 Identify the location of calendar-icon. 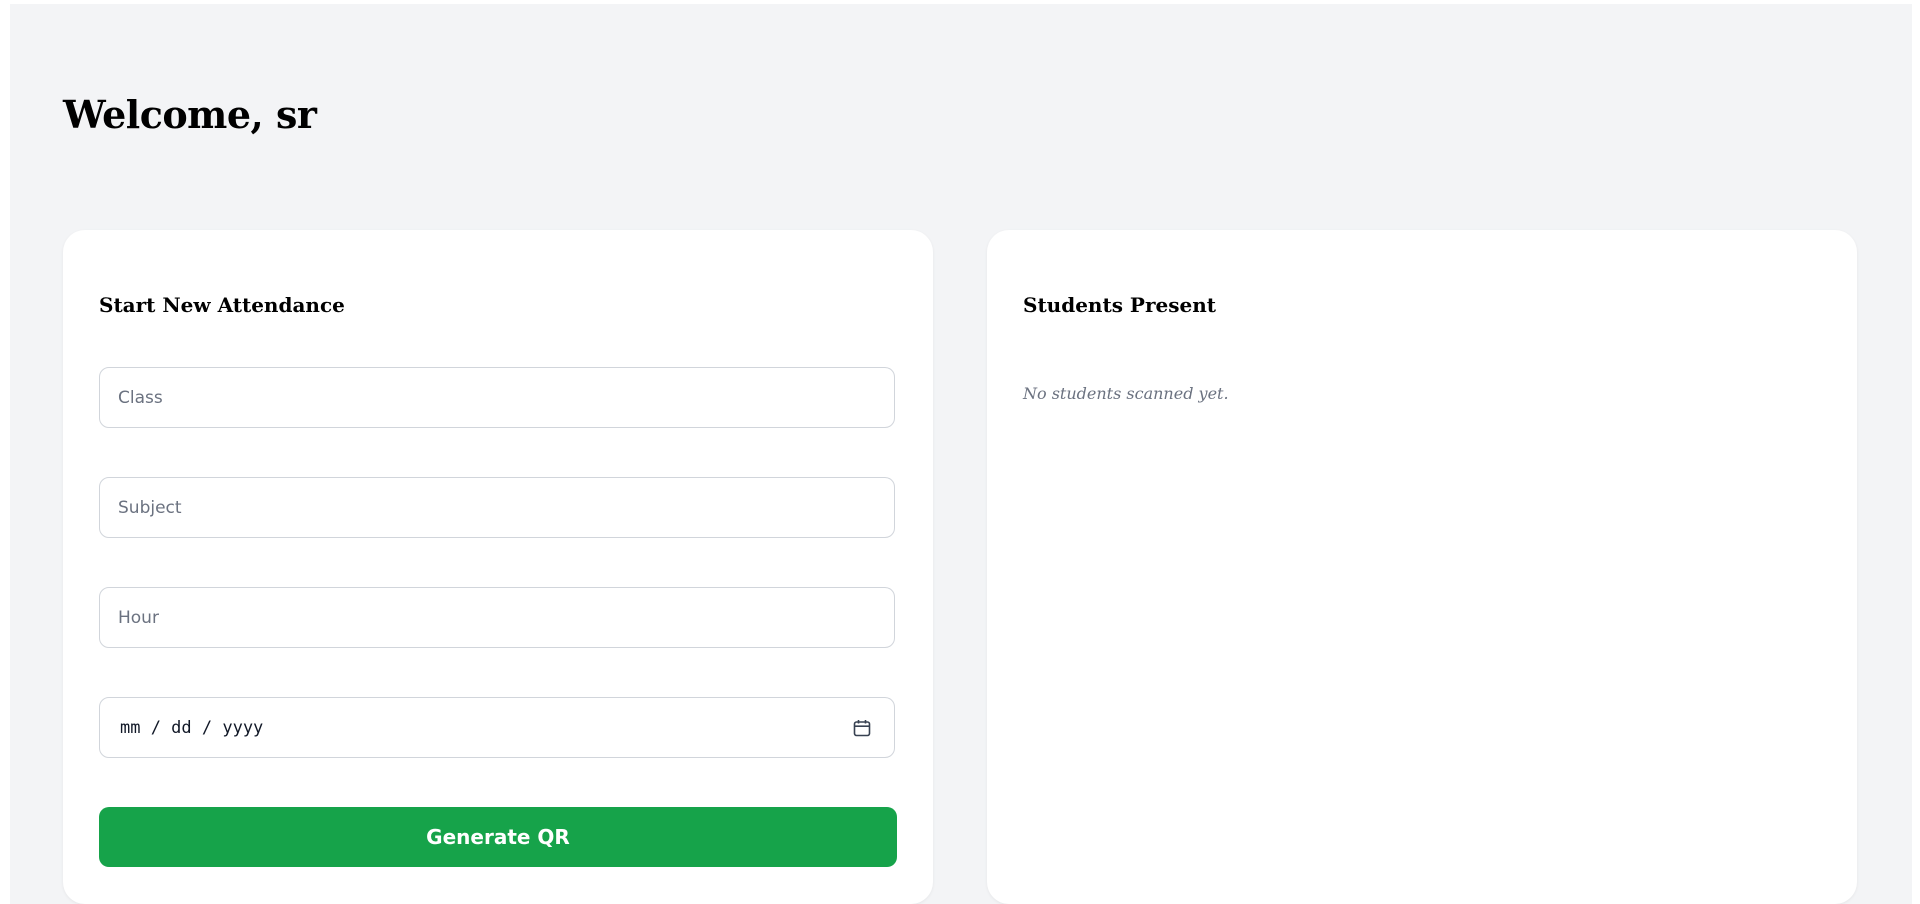
(862, 728).